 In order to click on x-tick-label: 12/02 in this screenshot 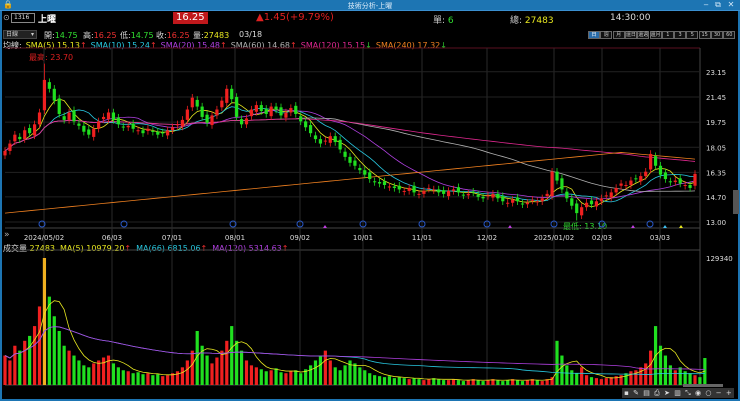, I will do `click(487, 238)`.